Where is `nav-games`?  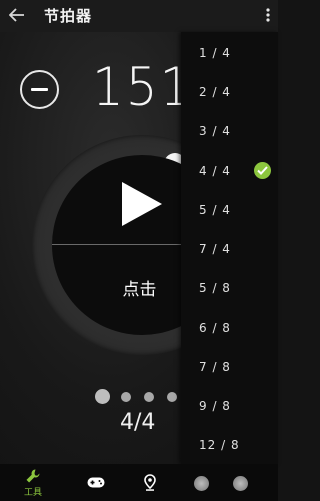
nav-games is located at coordinates (96, 482).